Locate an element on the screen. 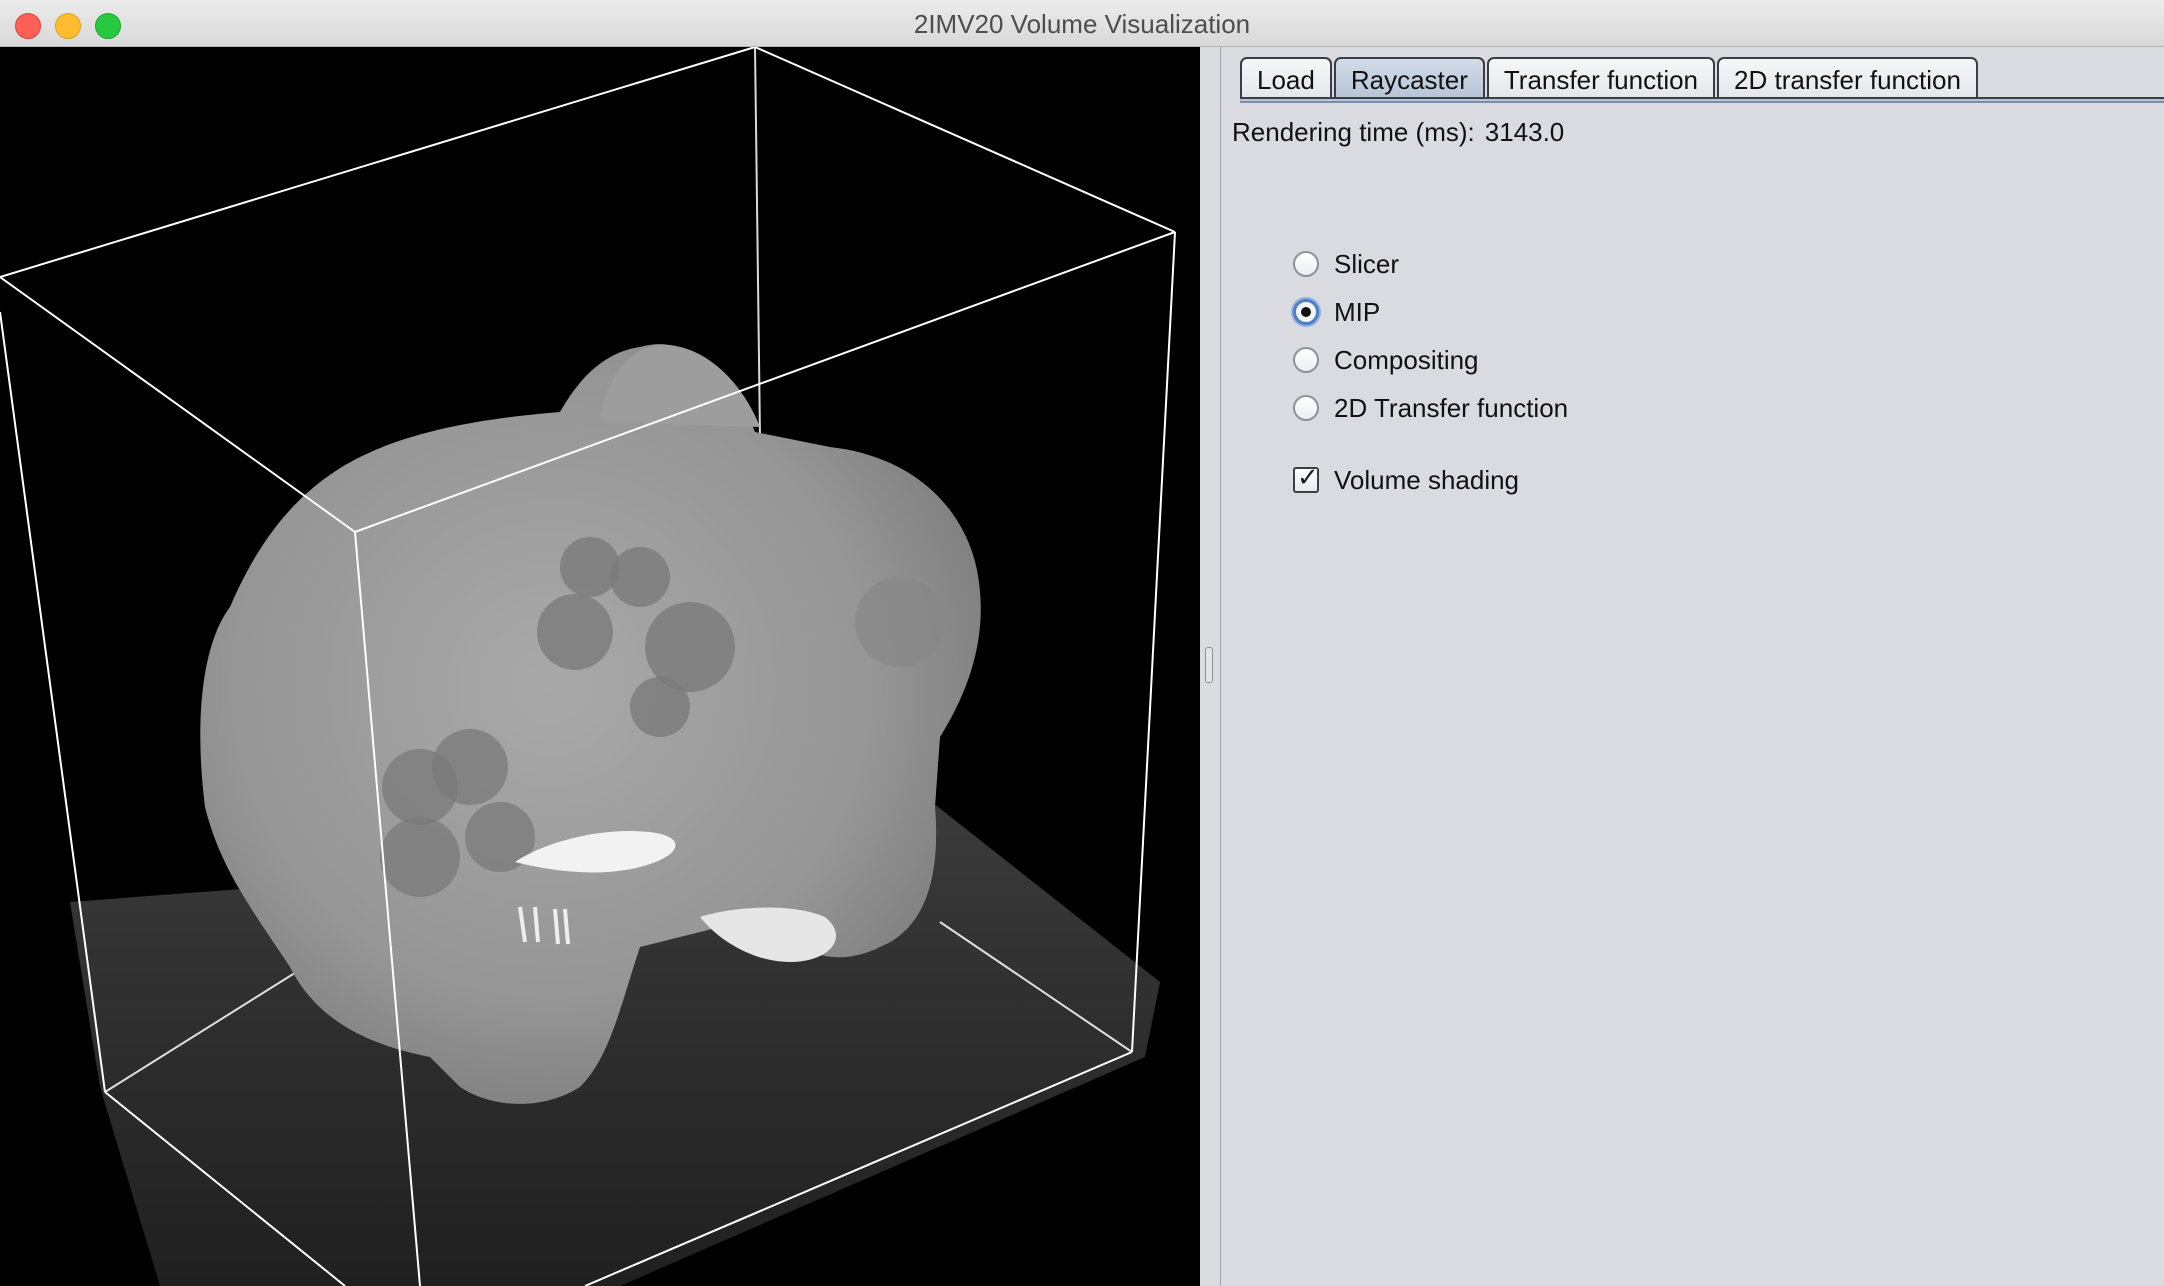 The image size is (2164, 1286). tab-transfer-function: Transfer function is located at coordinates (1601, 78).